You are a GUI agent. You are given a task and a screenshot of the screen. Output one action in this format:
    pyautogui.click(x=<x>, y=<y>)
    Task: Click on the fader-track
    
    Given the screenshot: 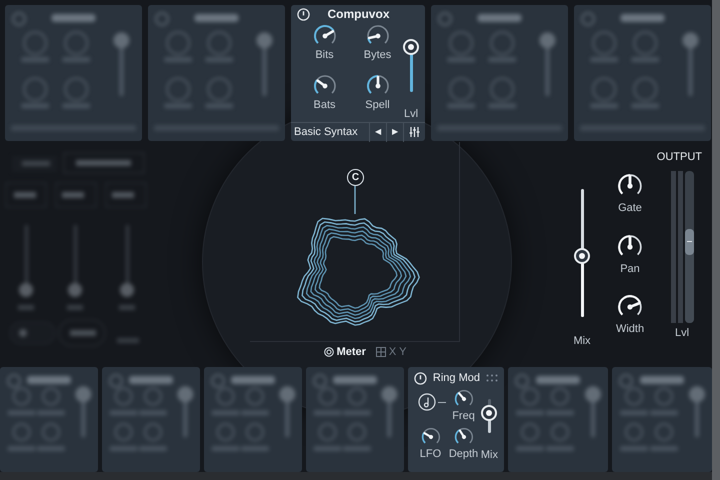 What is the action you would take?
    pyautogui.click(x=689, y=247)
    